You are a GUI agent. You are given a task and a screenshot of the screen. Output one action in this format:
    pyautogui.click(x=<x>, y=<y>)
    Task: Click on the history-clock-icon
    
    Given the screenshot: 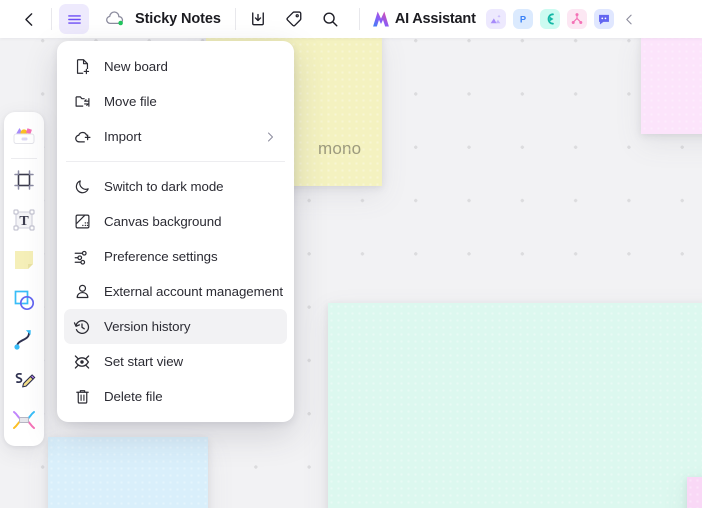 What is the action you would take?
    pyautogui.click(x=82, y=327)
    